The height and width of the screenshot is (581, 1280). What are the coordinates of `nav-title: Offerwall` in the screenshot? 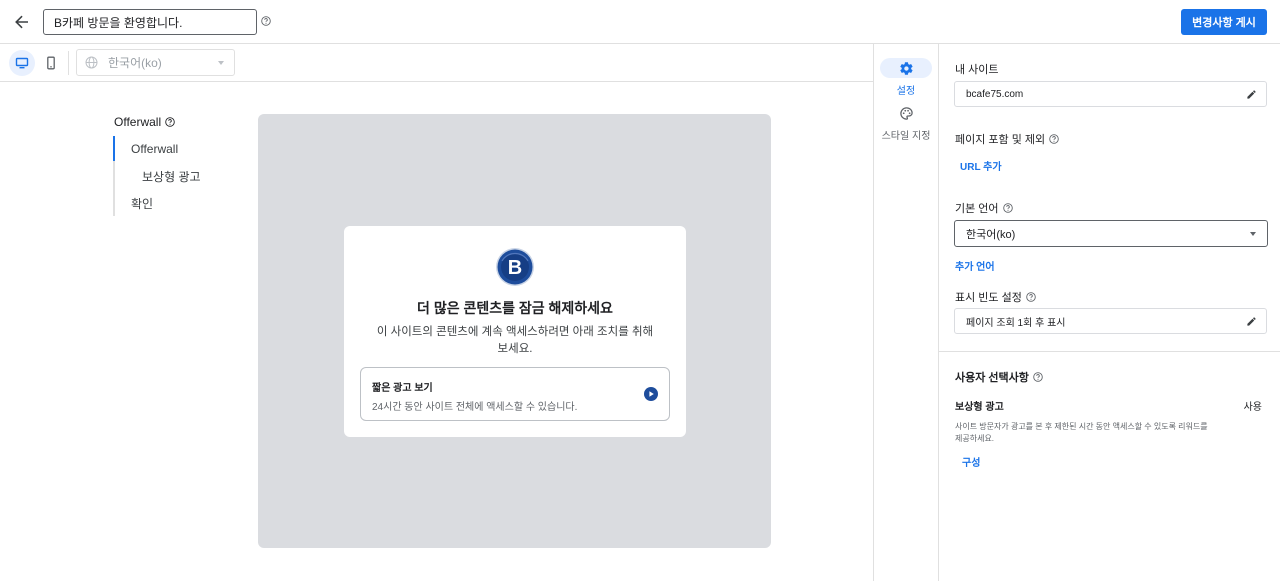 It's located at (144, 122).